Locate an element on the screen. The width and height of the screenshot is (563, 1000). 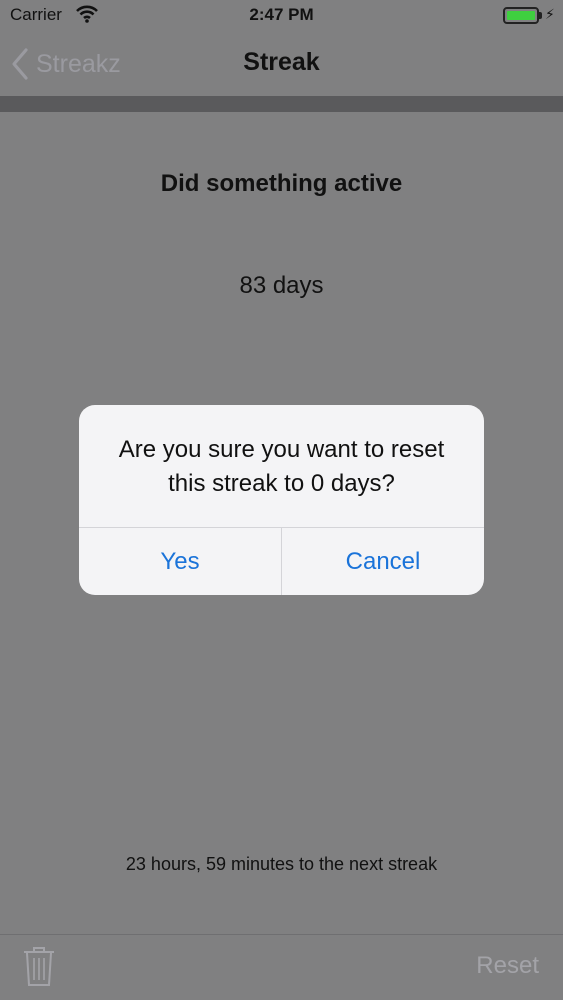
nav-divider is located at coordinates (281, 104).